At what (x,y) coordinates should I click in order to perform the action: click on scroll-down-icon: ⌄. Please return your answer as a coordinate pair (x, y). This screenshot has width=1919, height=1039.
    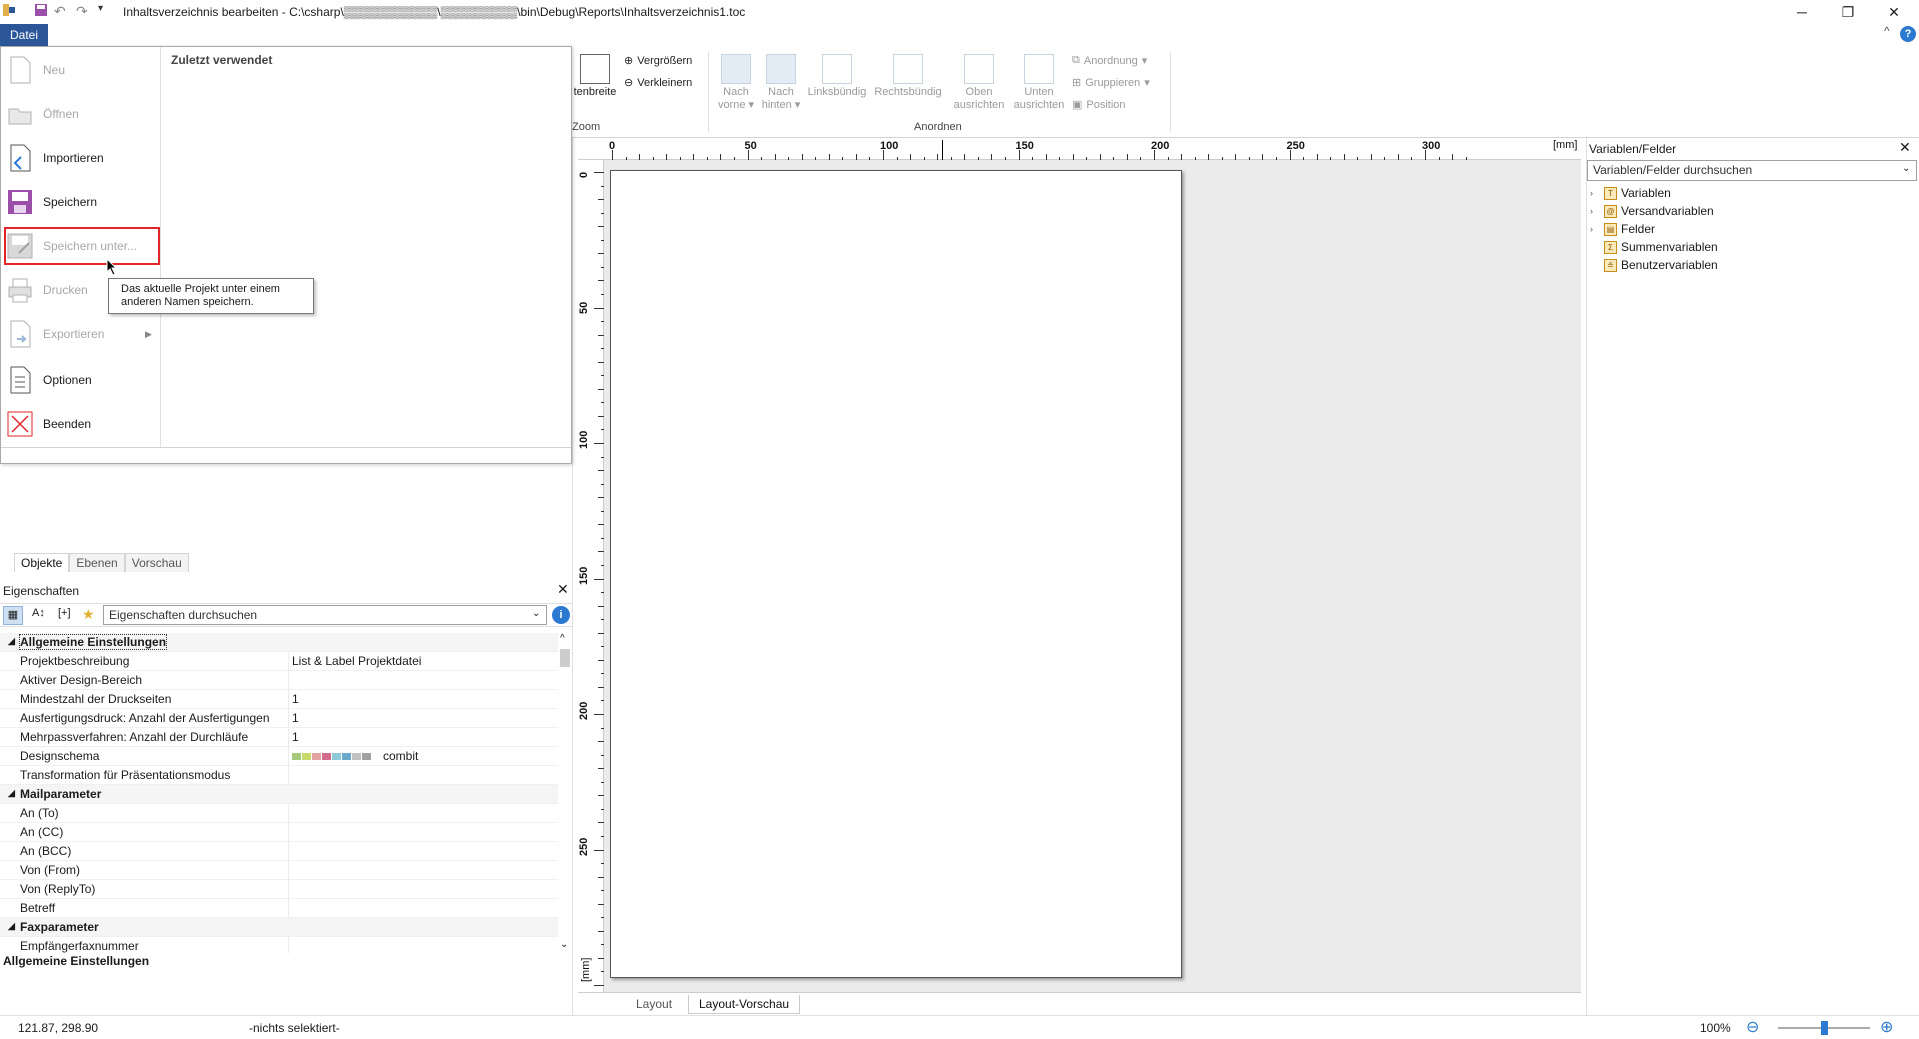
    Looking at the image, I should click on (564, 944).